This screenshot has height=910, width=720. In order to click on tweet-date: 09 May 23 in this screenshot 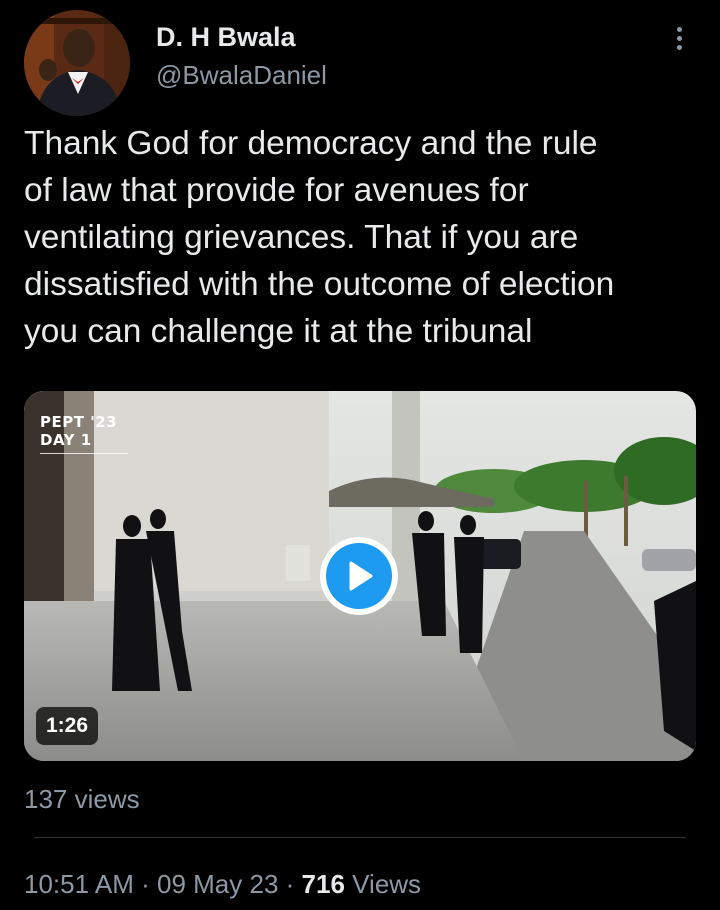, I will do `click(217, 884)`.